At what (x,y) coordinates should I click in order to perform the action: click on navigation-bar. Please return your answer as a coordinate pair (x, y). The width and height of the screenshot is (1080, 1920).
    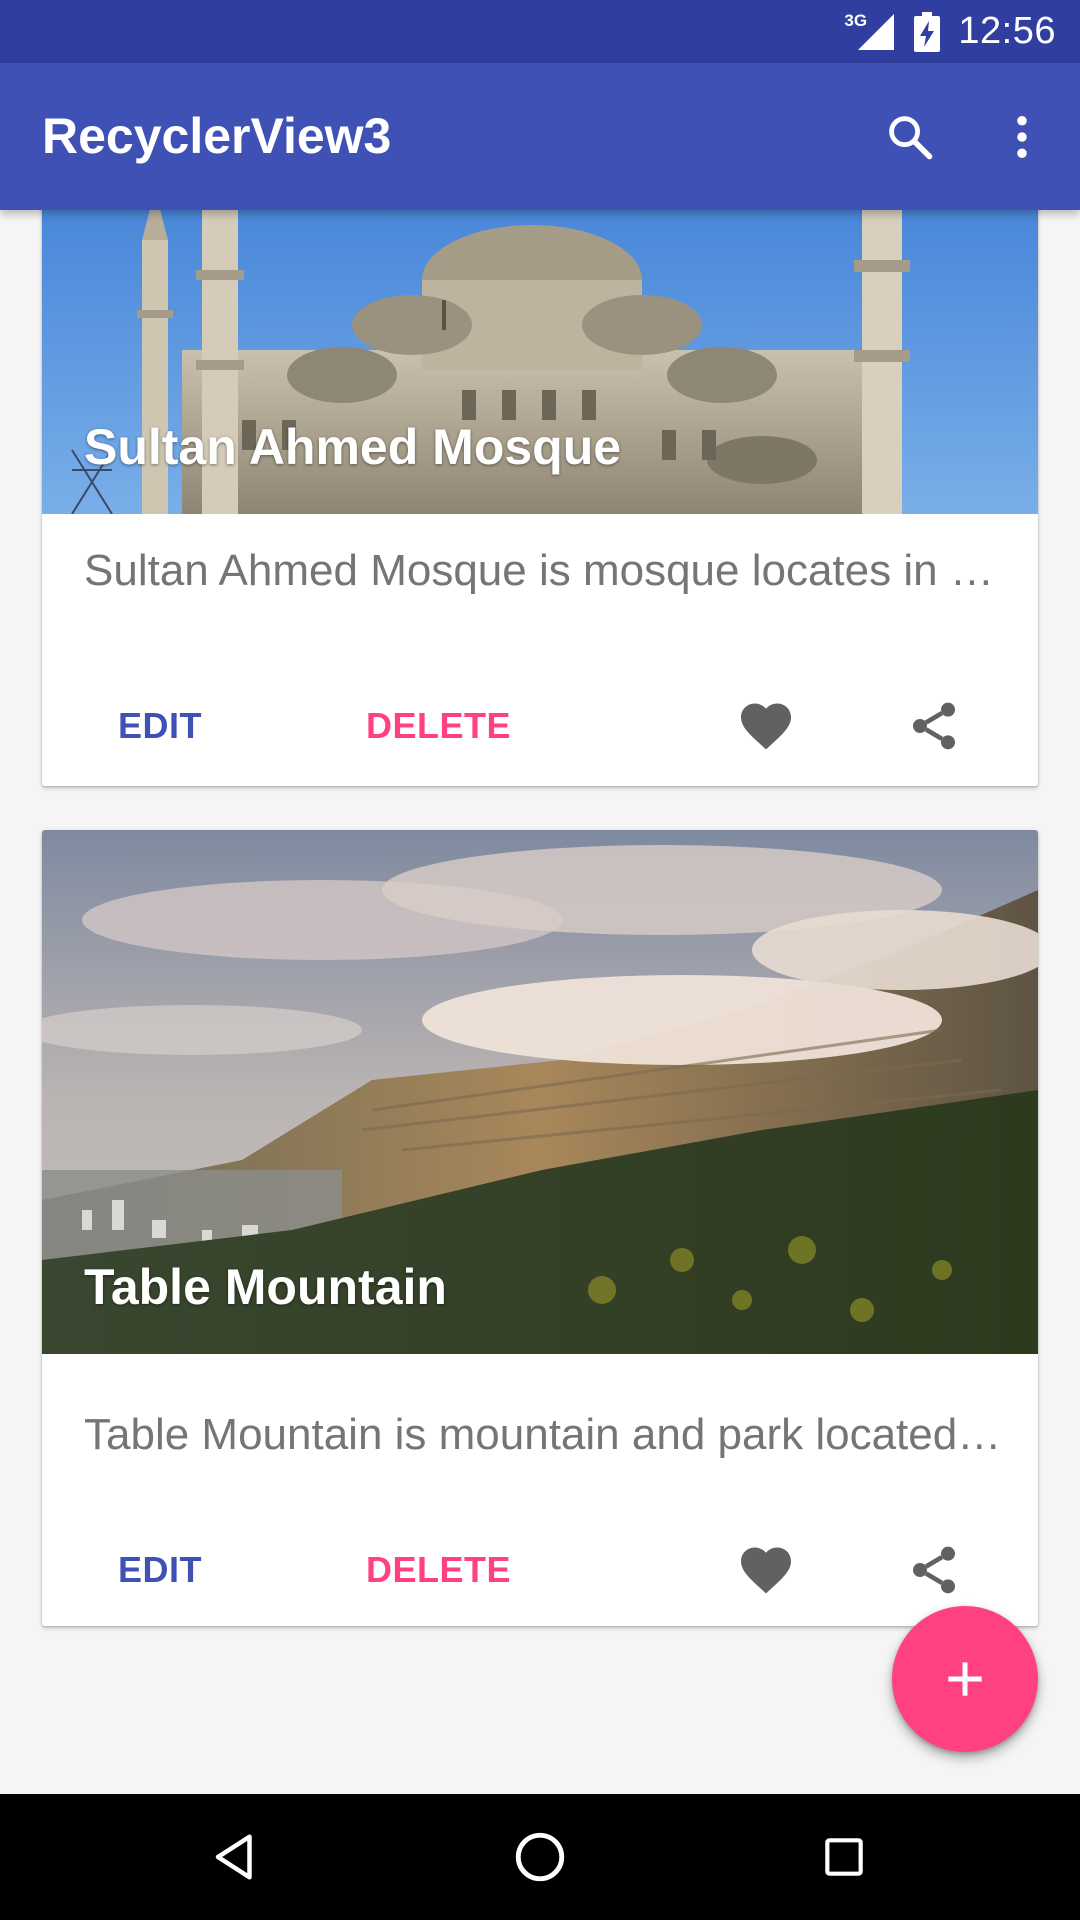
    Looking at the image, I should click on (540, 1857).